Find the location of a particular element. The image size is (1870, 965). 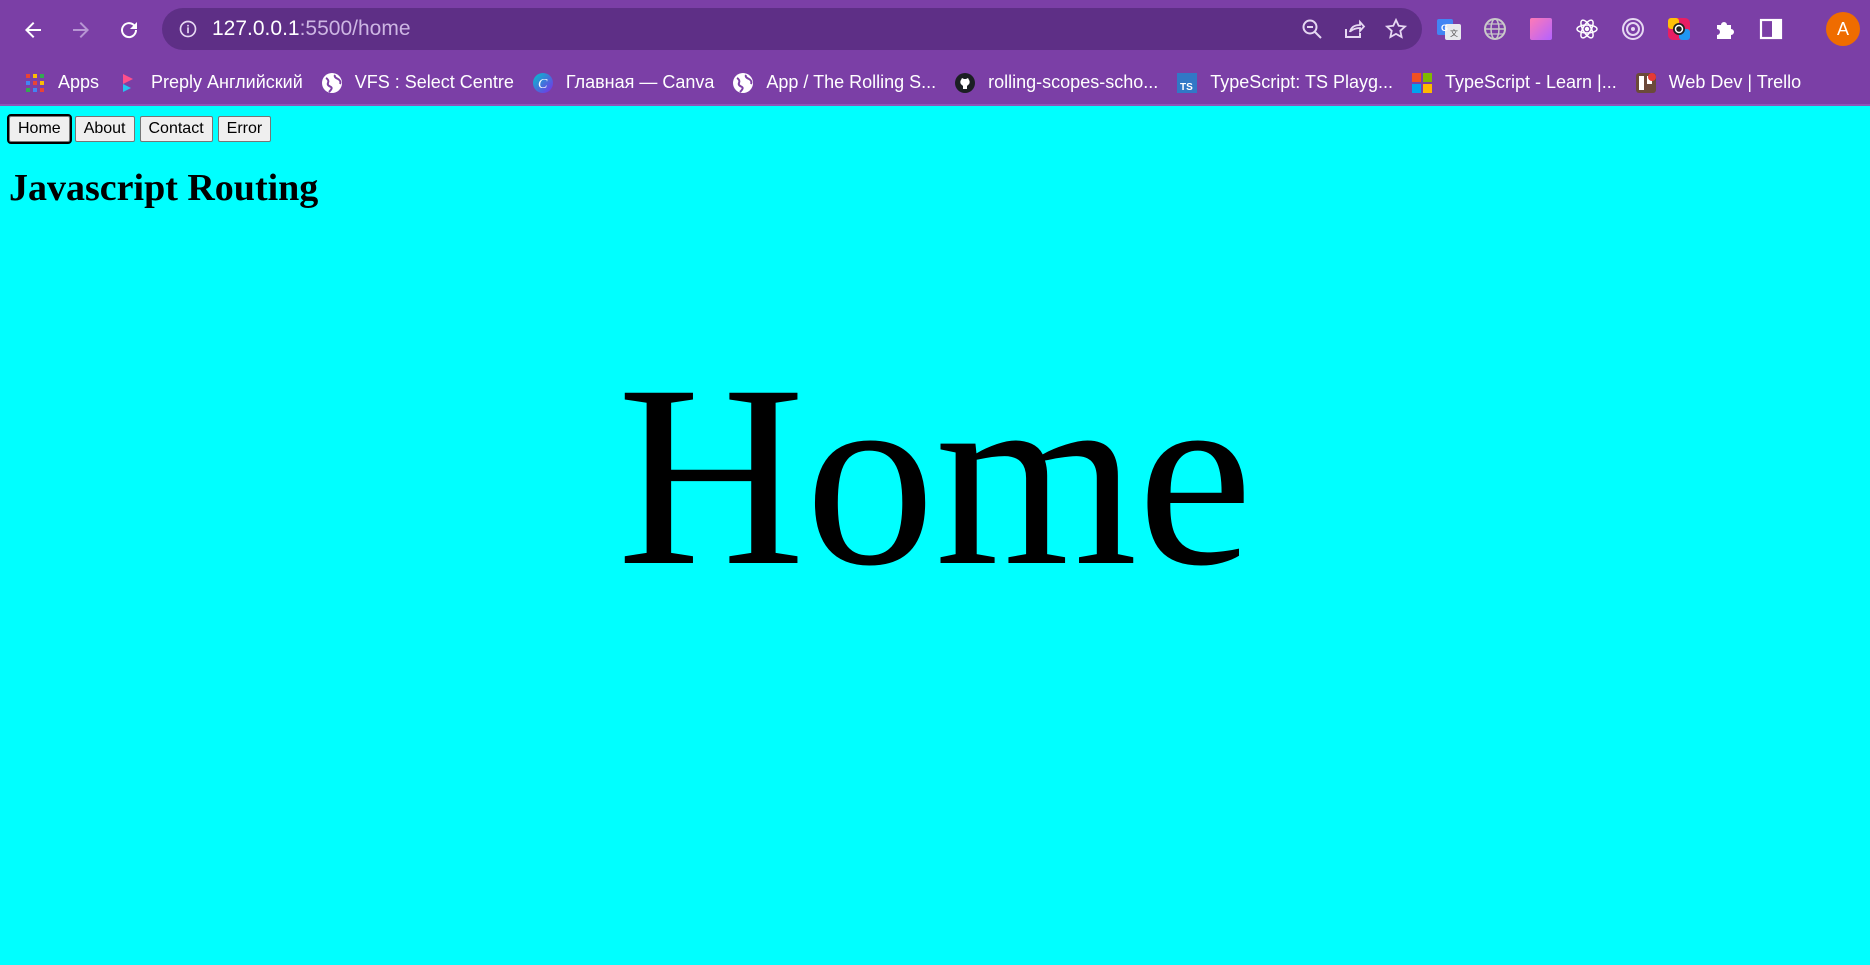

typescript-icon: TS is located at coordinates (1187, 83).